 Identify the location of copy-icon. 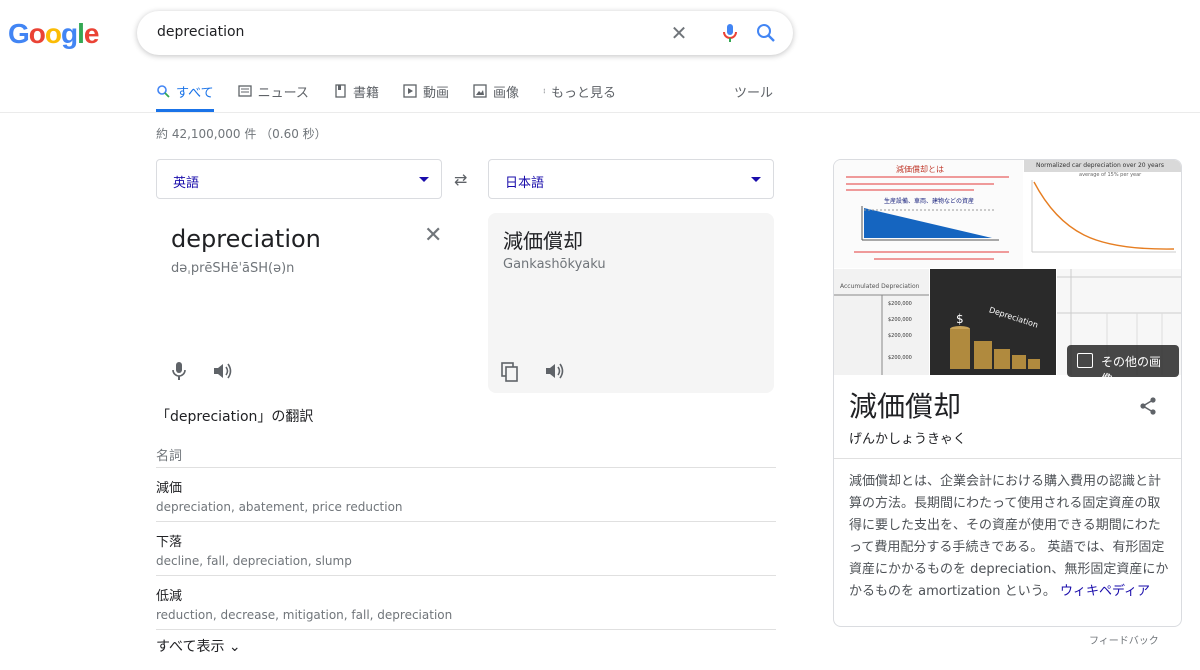
(510, 372).